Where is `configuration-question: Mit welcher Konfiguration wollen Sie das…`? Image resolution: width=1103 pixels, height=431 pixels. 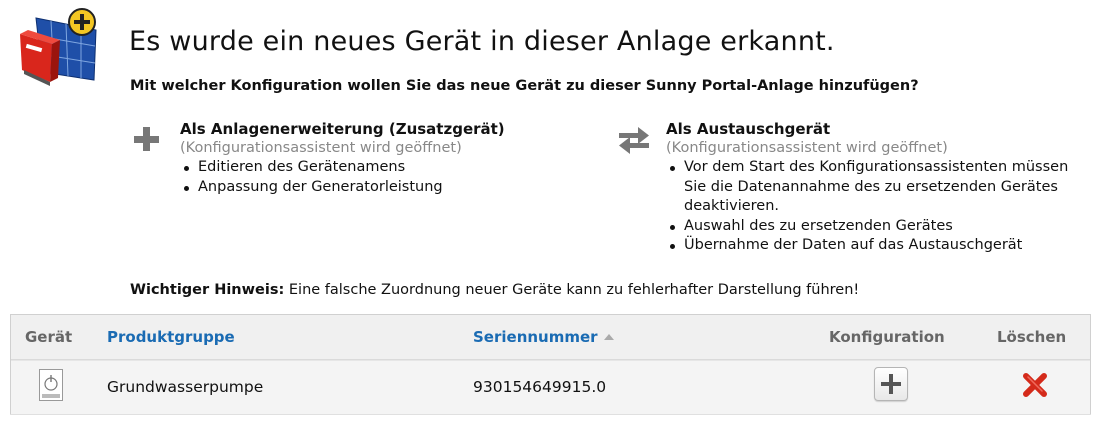 configuration-question: Mit welcher Konfiguration wollen Sie das… is located at coordinates (524, 86).